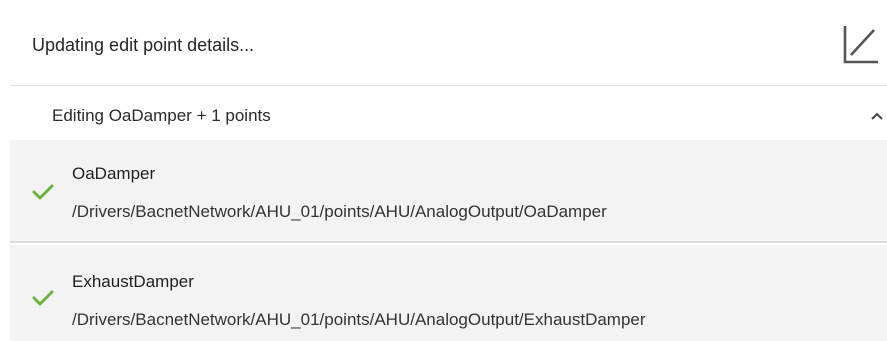  I want to click on point-name: ExhaustDamper, so click(133, 281).